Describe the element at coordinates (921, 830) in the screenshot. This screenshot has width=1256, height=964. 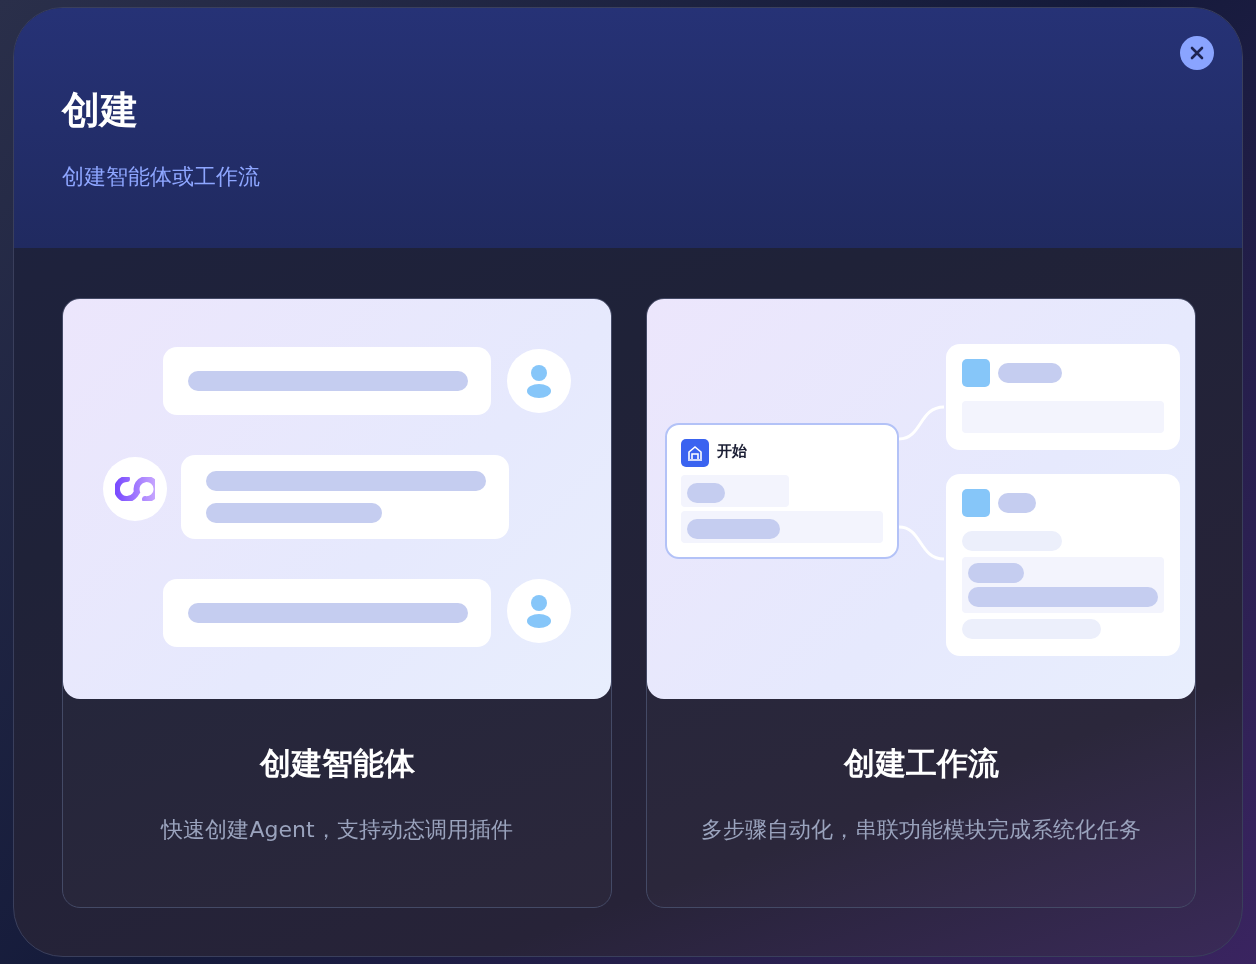
I see `card-description: 多步骤自动化，串联功能模块完成系统化任务` at that location.